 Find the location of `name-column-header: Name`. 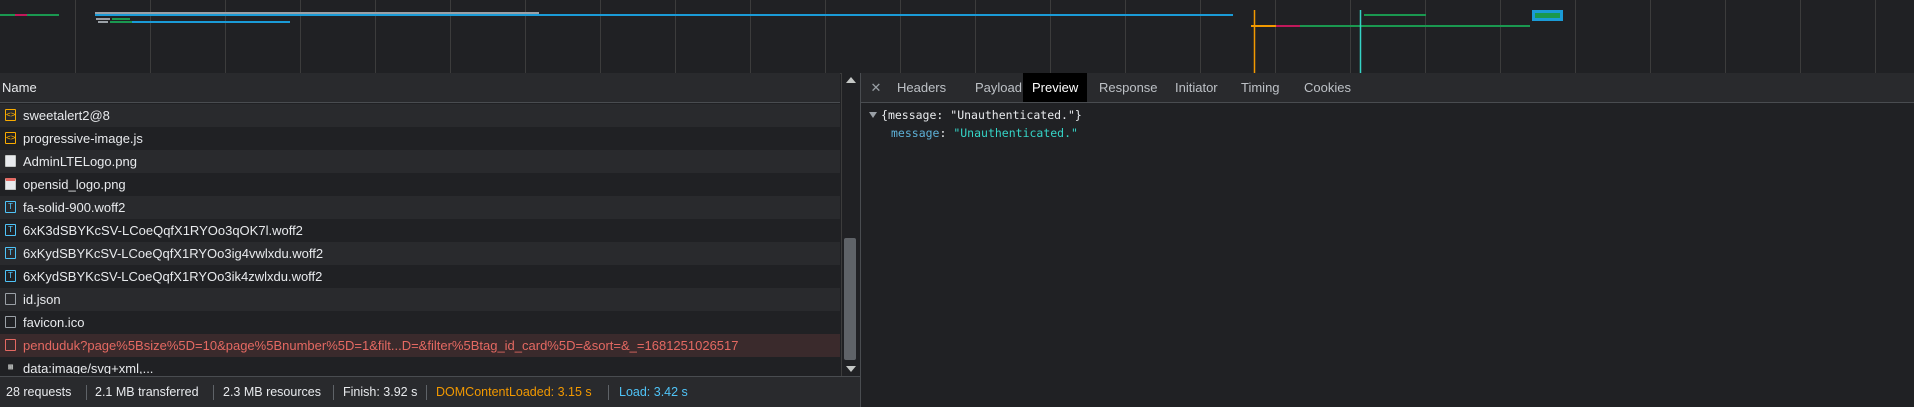

name-column-header: Name is located at coordinates (420, 88).